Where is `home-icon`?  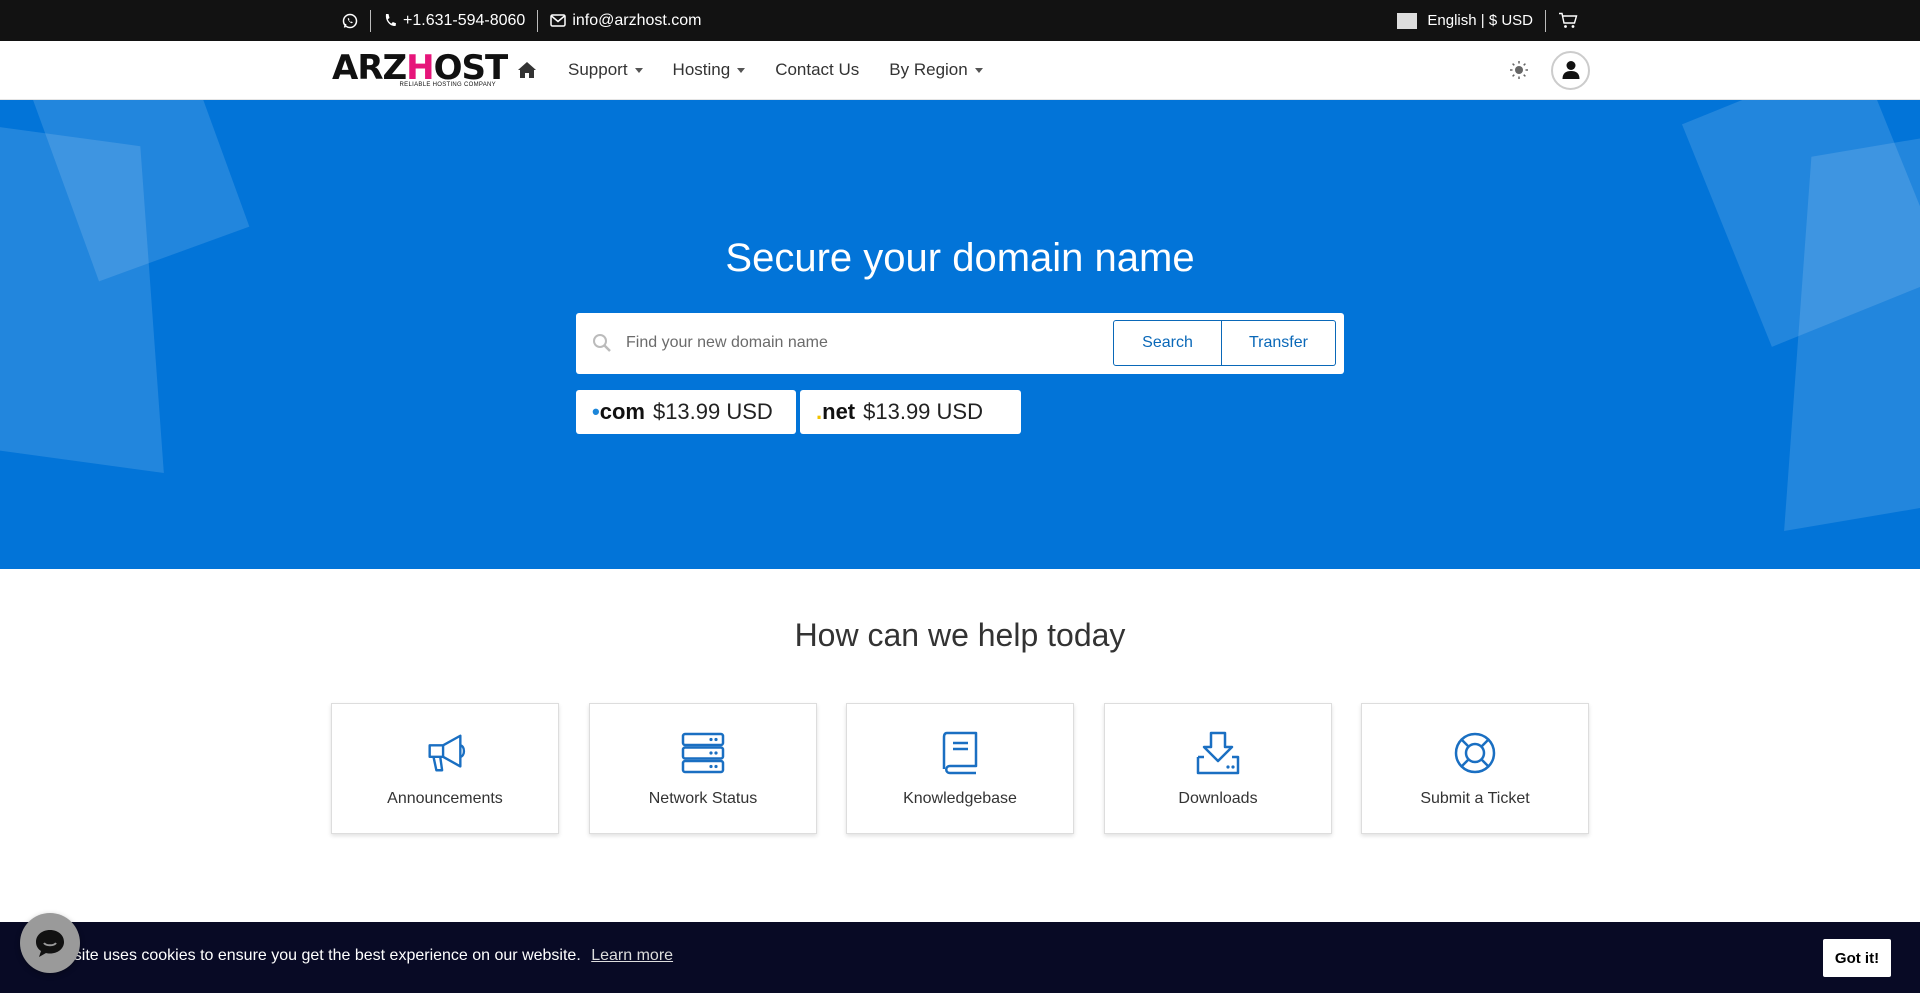 home-icon is located at coordinates (527, 70).